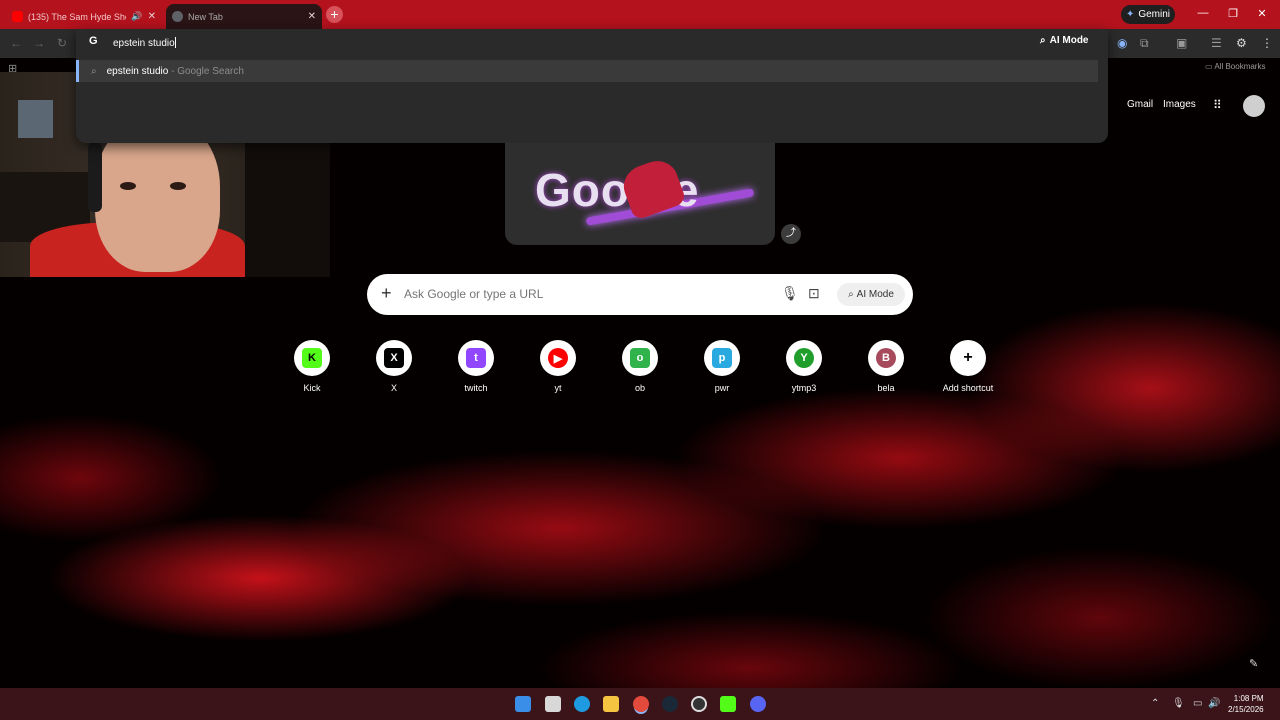 The image size is (1280, 720). What do you see at coordinates (1267, 43) in the screenshot?
I see `more-menu-icon: ⋮` at bounding box center [1267, 43].